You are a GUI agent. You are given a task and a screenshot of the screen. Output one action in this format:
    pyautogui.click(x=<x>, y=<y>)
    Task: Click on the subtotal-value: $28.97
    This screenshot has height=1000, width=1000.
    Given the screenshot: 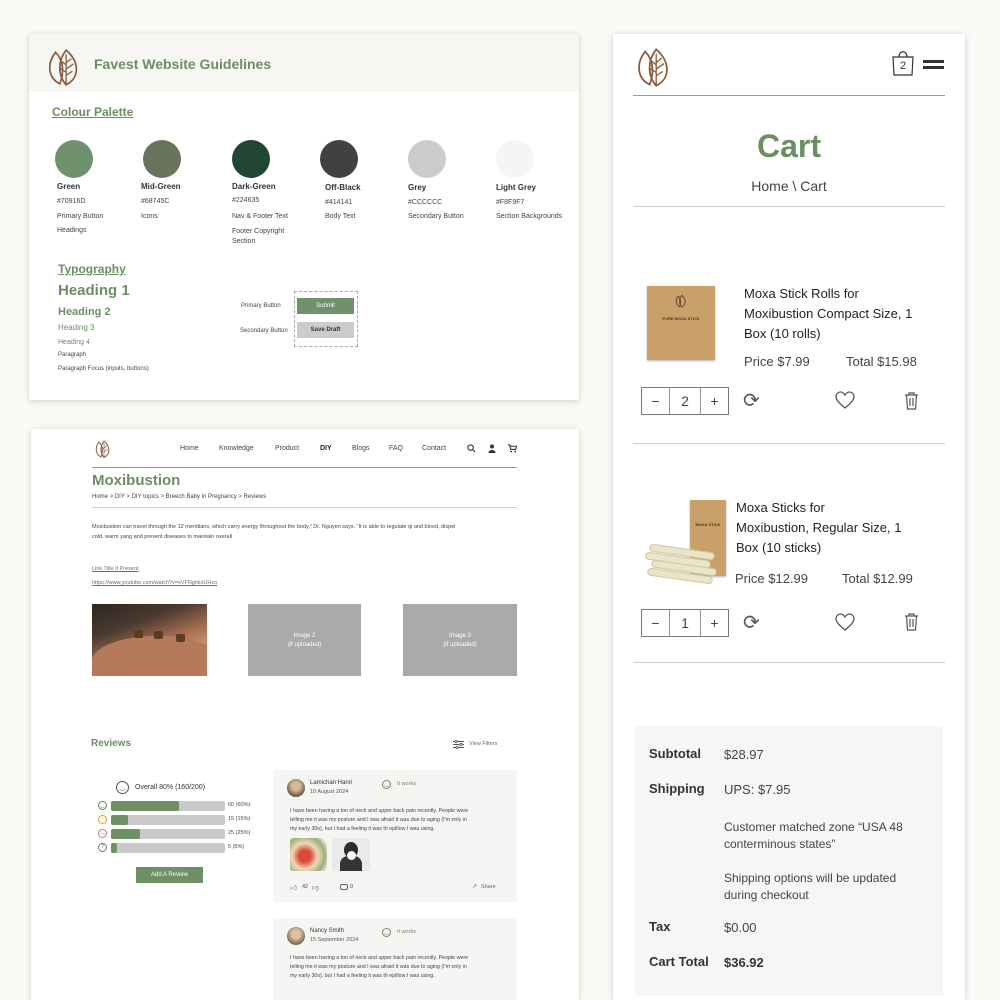 What is the action you would take?
    pyautogui.click(x=744, y=754)
    